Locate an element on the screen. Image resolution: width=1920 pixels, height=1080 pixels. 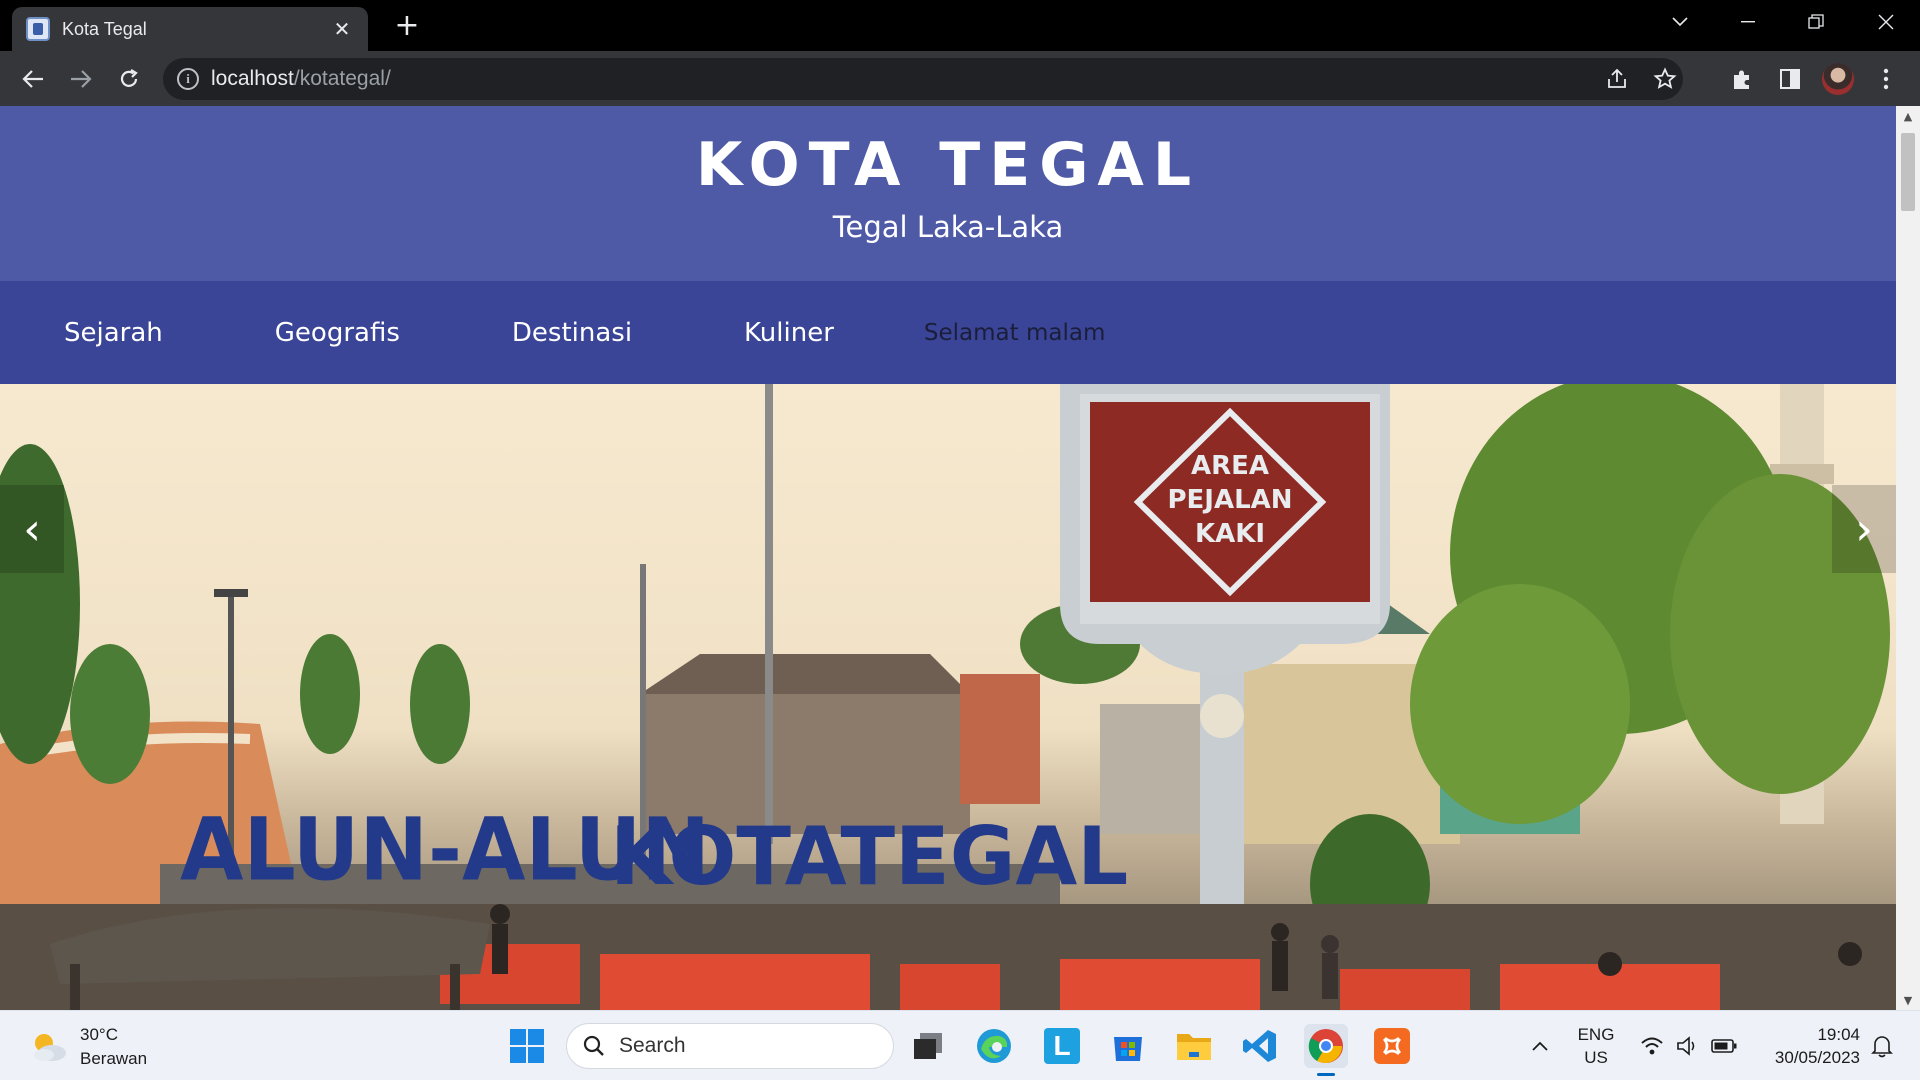
landmark-text-kotategal: KOTATEGAL is located at coordinates (869, 856).